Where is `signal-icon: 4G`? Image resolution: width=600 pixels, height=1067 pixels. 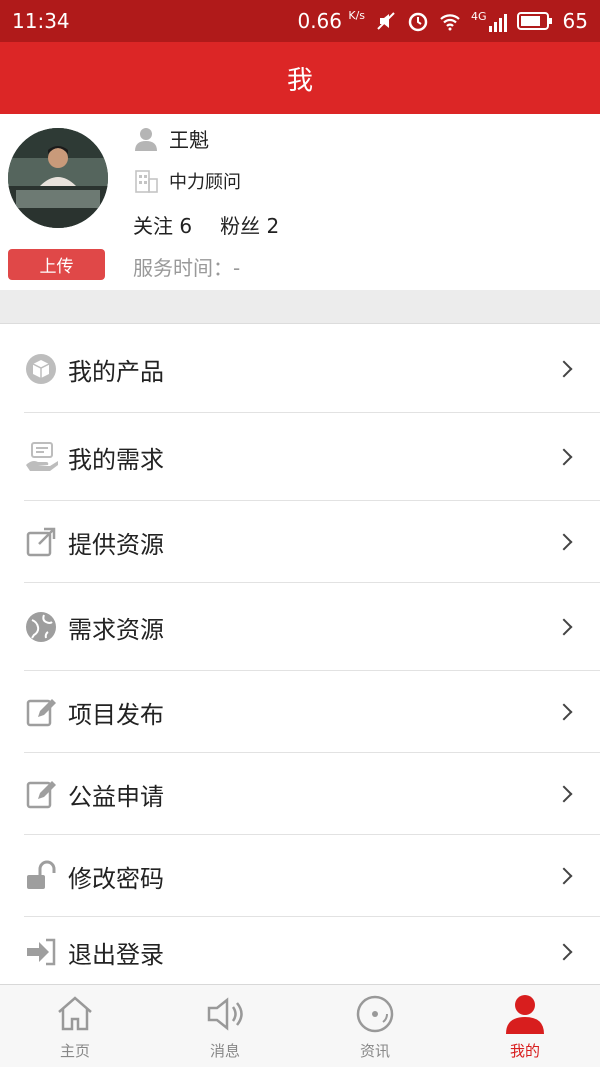 signal-icon: 4G is located at coordinates (489, 21).